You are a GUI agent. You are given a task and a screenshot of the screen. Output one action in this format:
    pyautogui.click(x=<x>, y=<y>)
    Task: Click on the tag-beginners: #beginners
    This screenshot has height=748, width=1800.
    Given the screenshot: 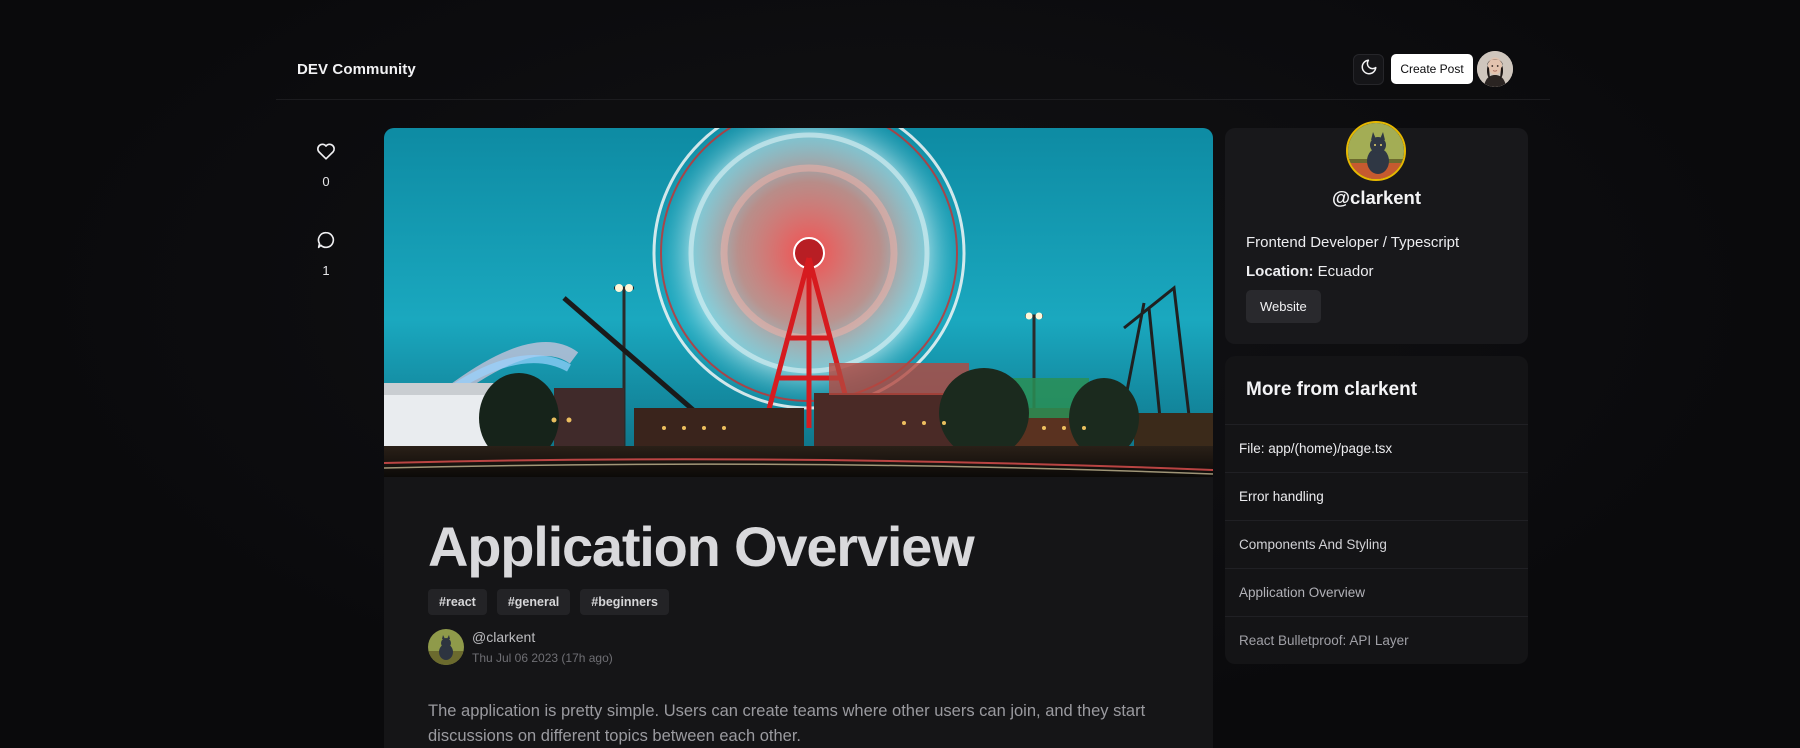 What is the action you would take?
    pyautogui.click(x=624, y=602)
    